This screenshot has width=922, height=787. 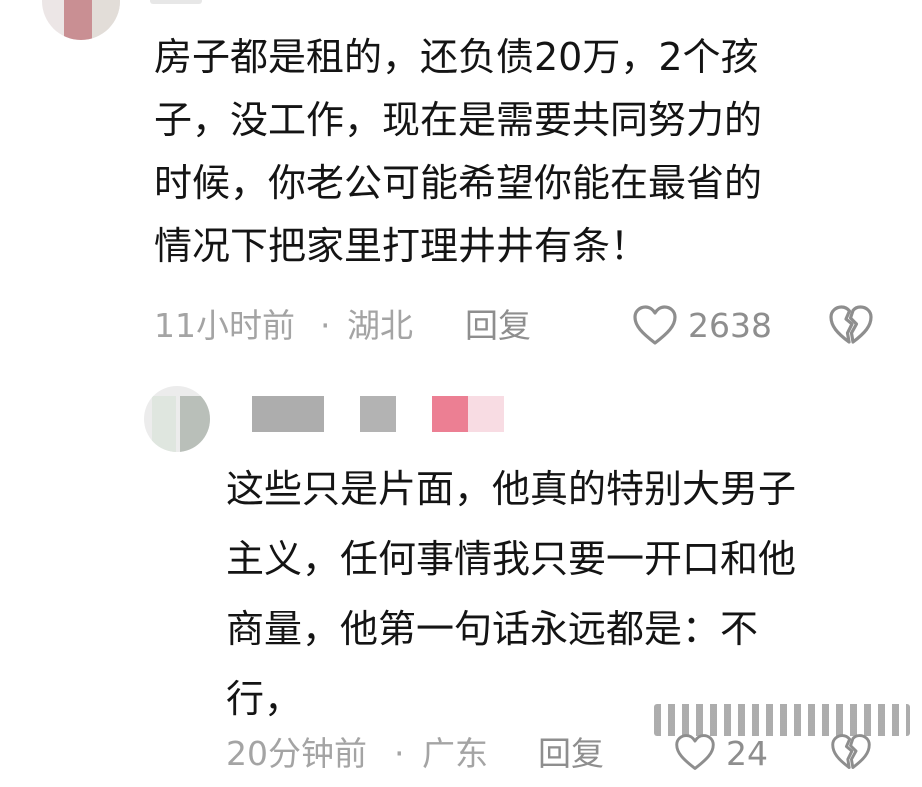 I want to click on comment-timestamp: 11小时前, so click(x=224, y=325).